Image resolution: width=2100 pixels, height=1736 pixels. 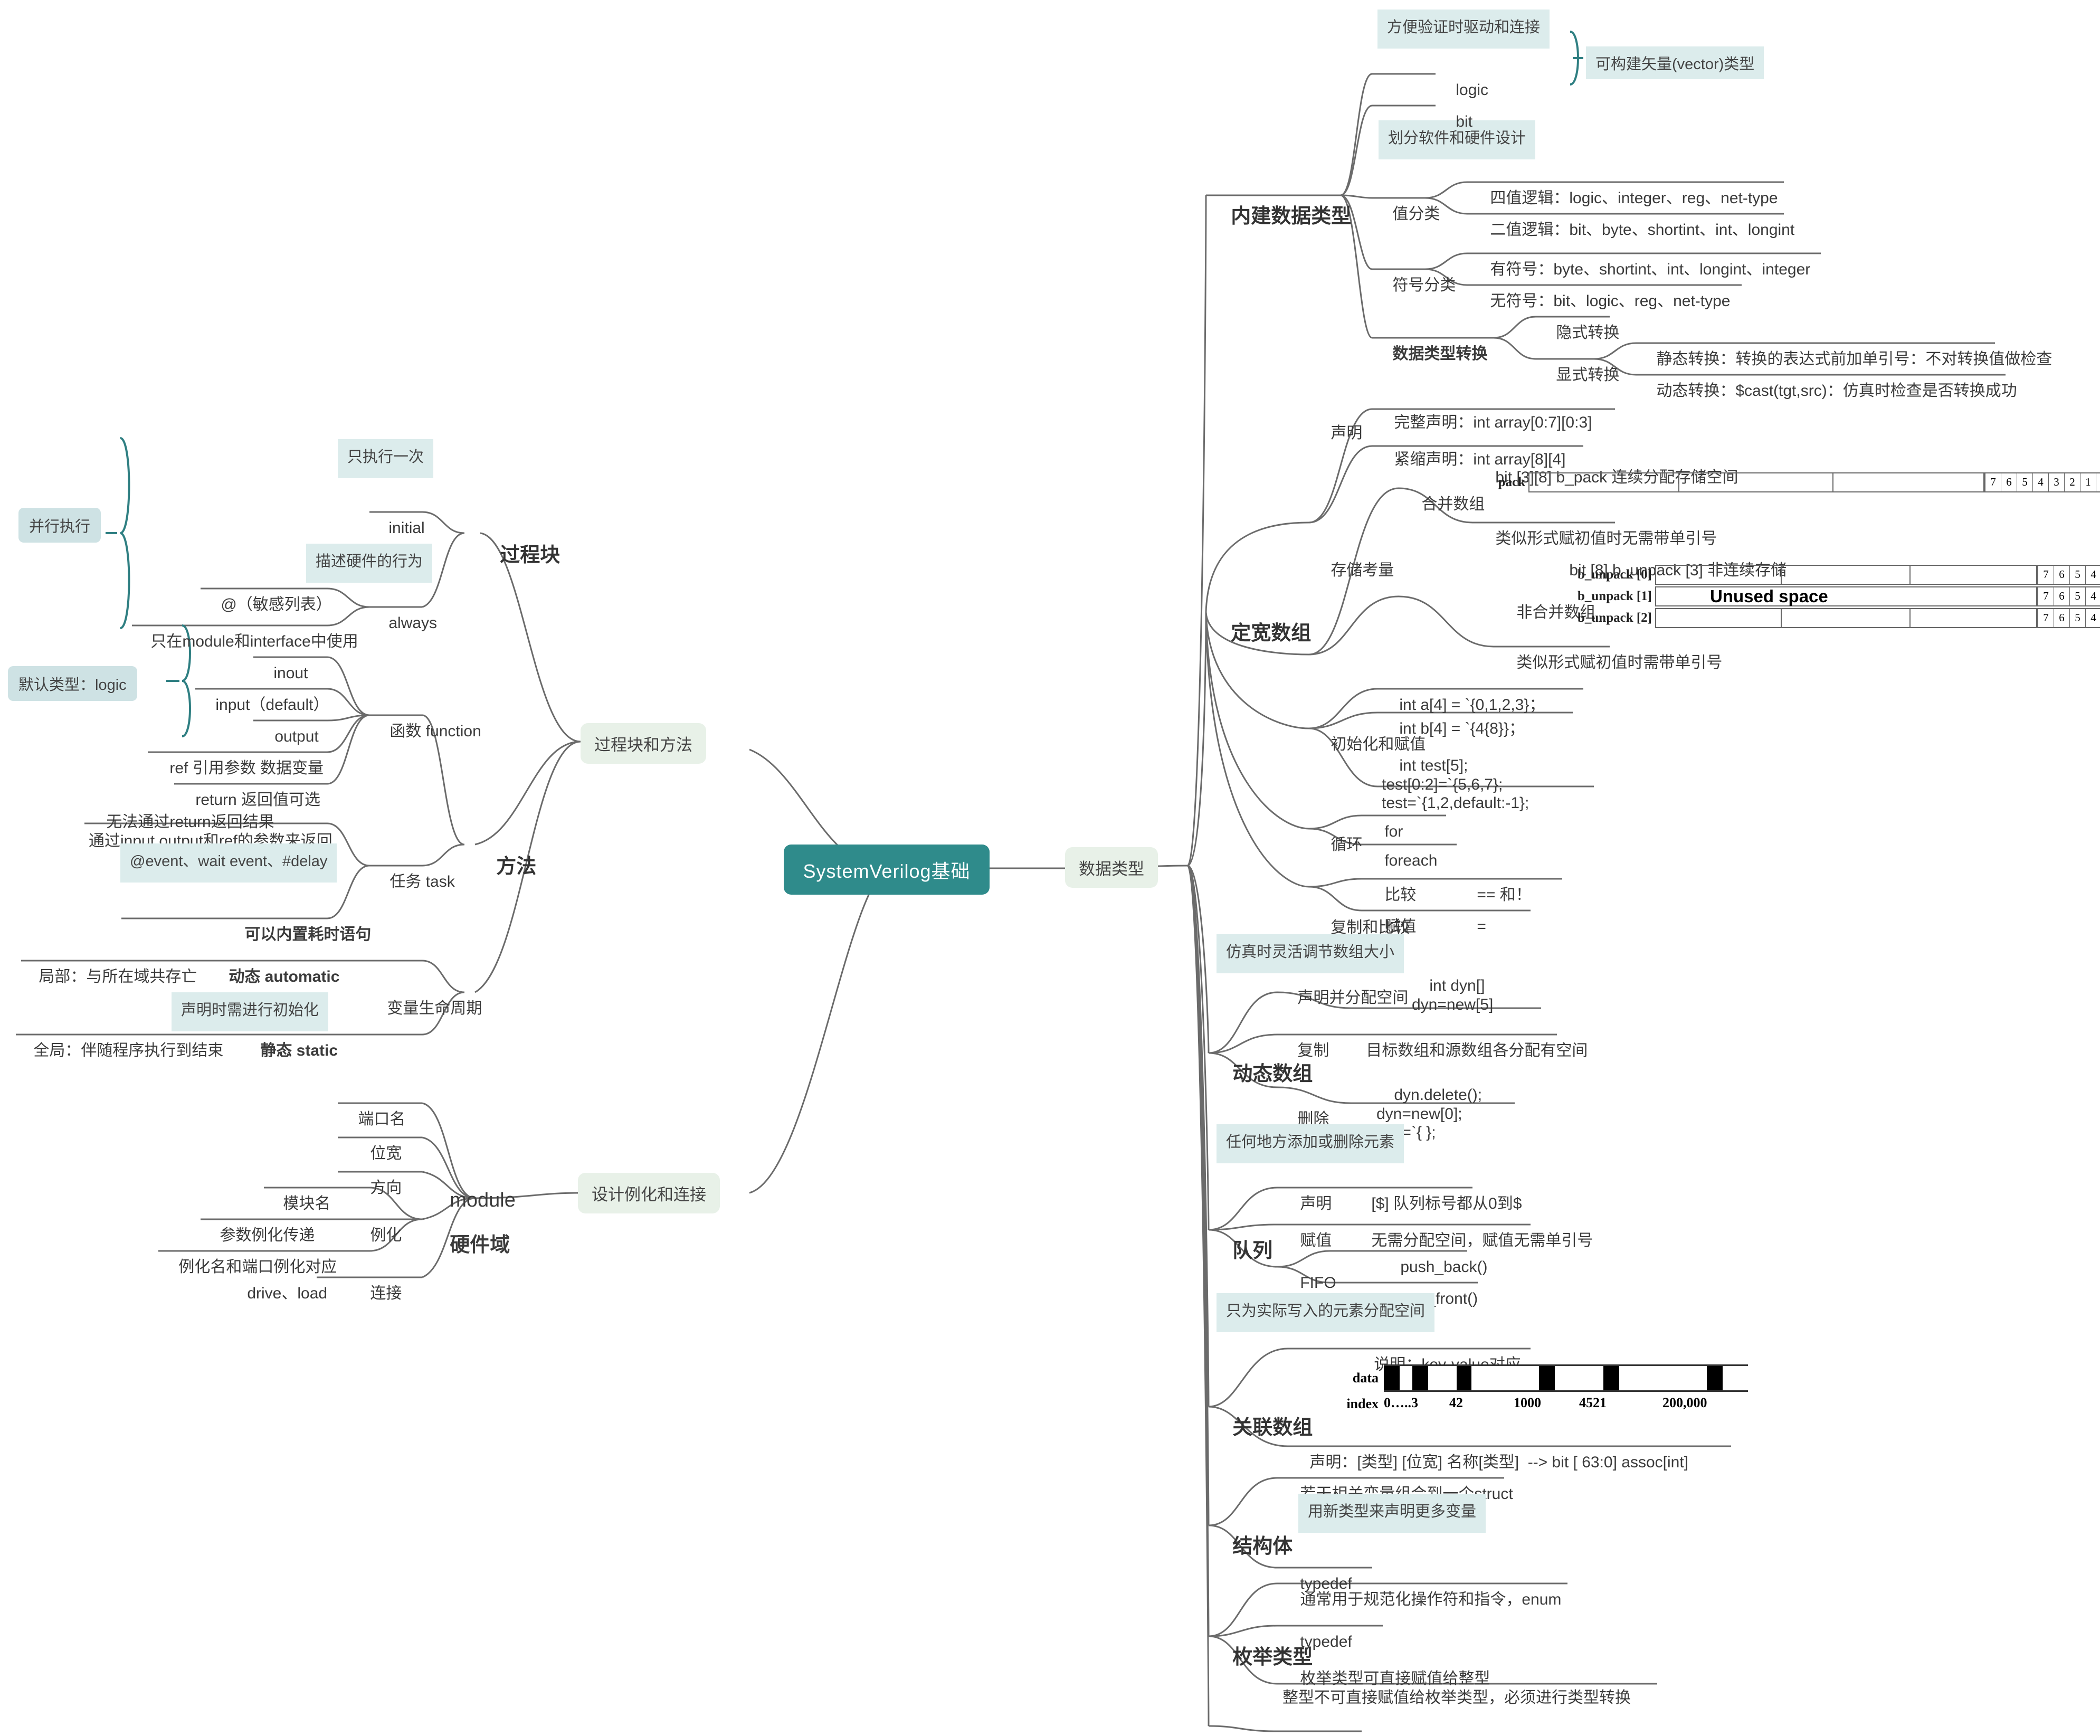 What do you see at coordinates (1610, 653) in the screenshot?
I see `node-unpacked-note: 类似形式赋初值时需带单引号` at bounding box center [1610, 653].